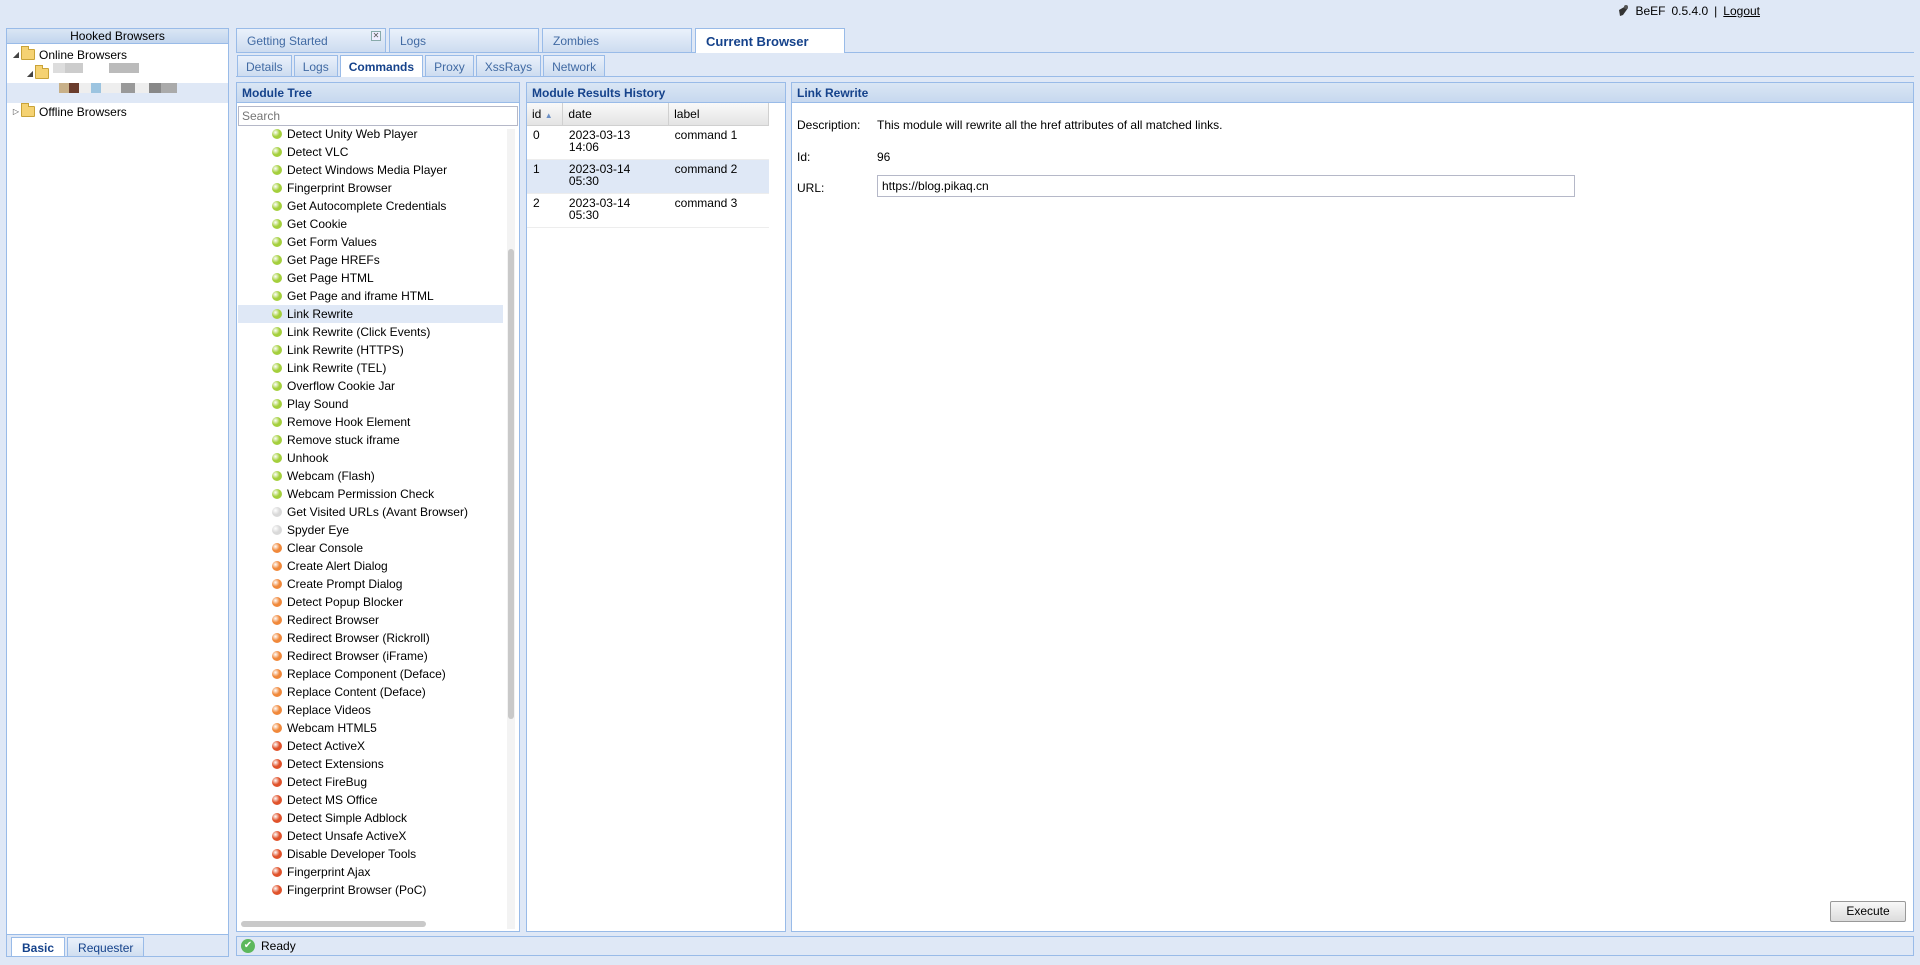 This screenshot has height=965, width=1920. I want to click on module-item: Replace Videos, so click(370, 710).